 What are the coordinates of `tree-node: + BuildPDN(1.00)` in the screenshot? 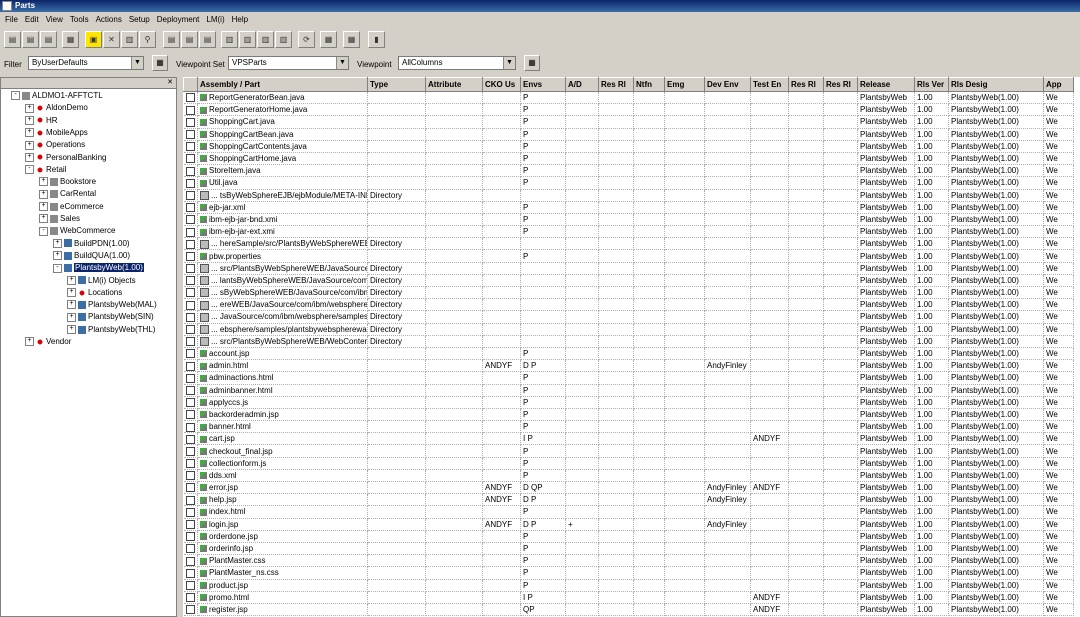 It's located at (91, 244).